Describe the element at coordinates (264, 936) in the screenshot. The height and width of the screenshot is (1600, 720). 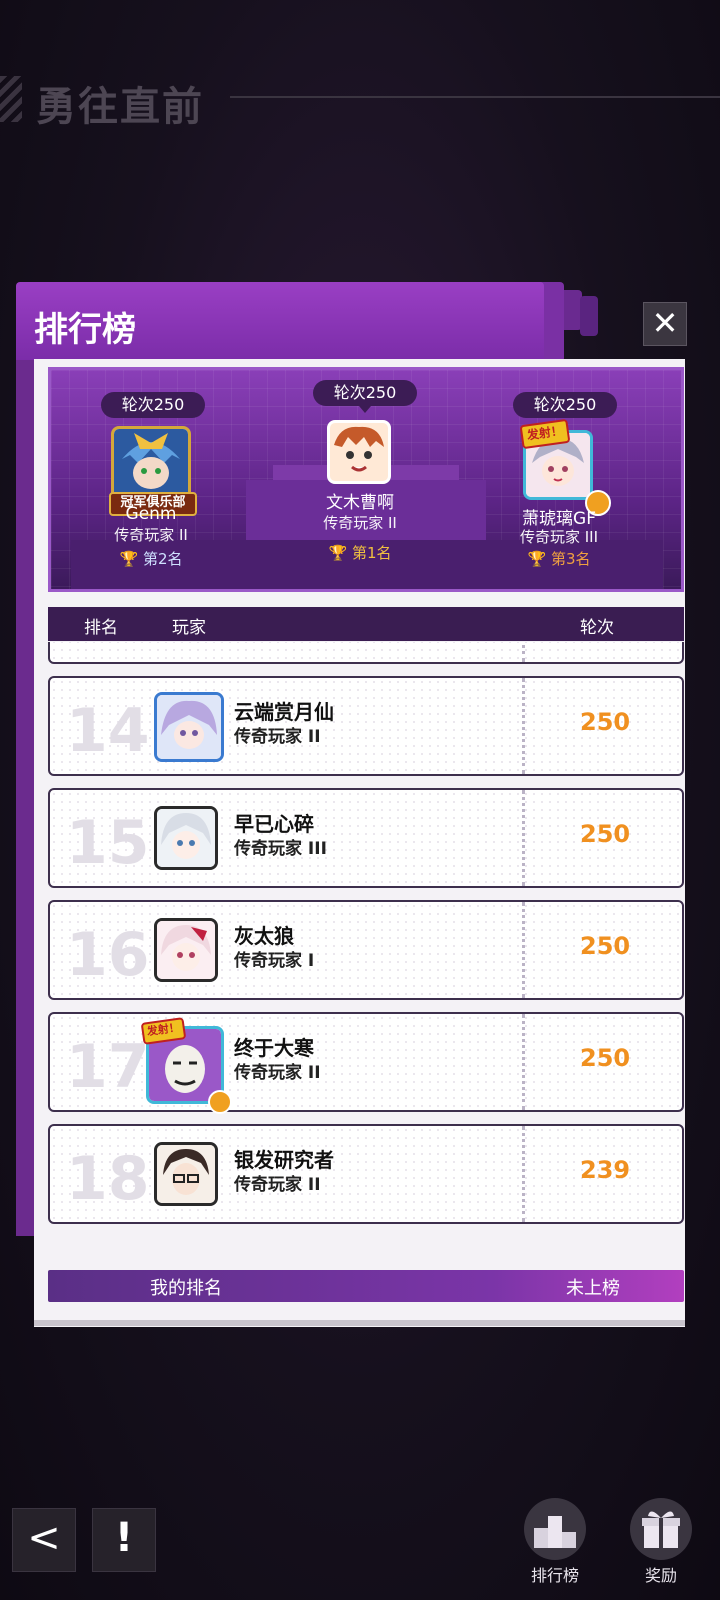
I see `player-name: 灰太狼` at that location.